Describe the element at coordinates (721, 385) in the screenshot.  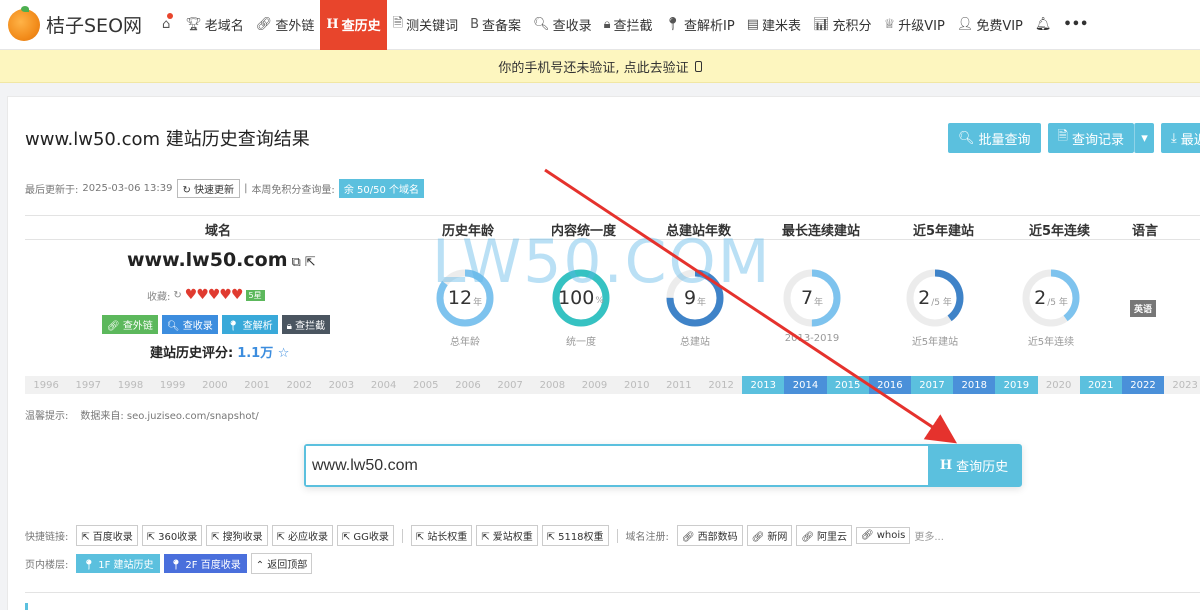
I see `year-cell: 2012` at that location.